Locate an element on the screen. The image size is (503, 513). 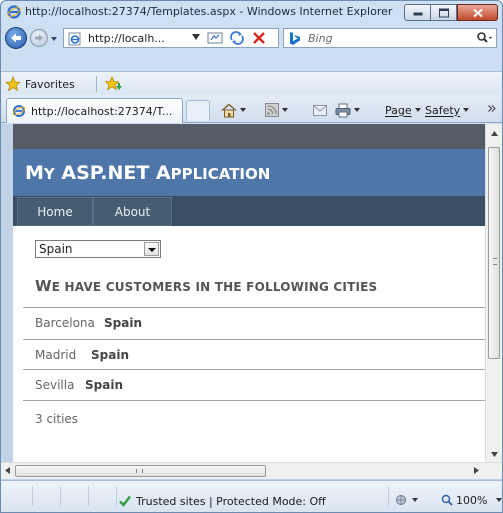
forward-button is located at coordinates (39, 38).